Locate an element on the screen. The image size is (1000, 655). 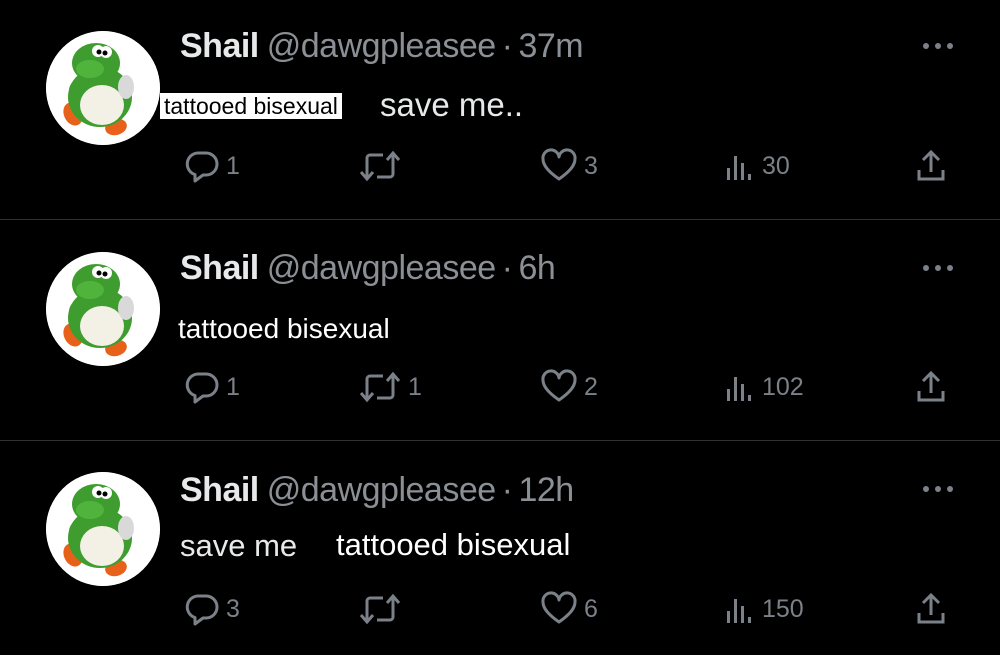
views-button: 102 is located at coordinates (764, 387).